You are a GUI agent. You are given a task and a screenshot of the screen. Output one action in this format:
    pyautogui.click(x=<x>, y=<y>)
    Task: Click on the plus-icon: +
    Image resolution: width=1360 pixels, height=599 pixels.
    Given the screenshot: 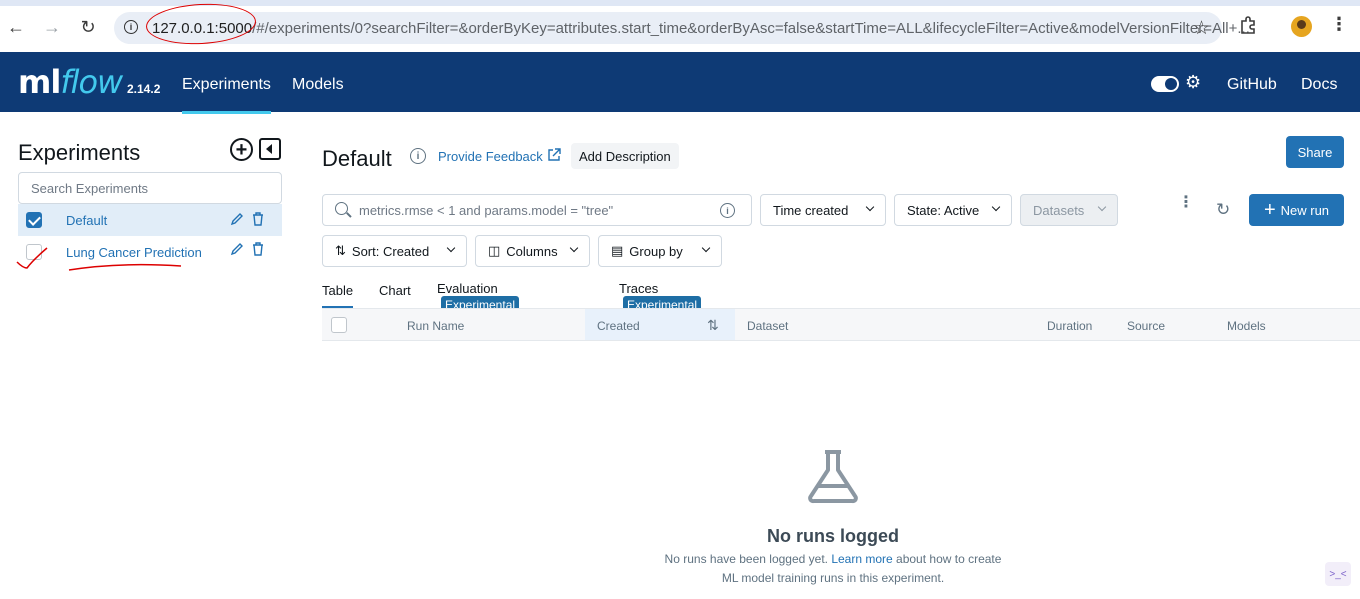 What is the action you would take?
    pyautogui.click(x=1269, y=210)
    